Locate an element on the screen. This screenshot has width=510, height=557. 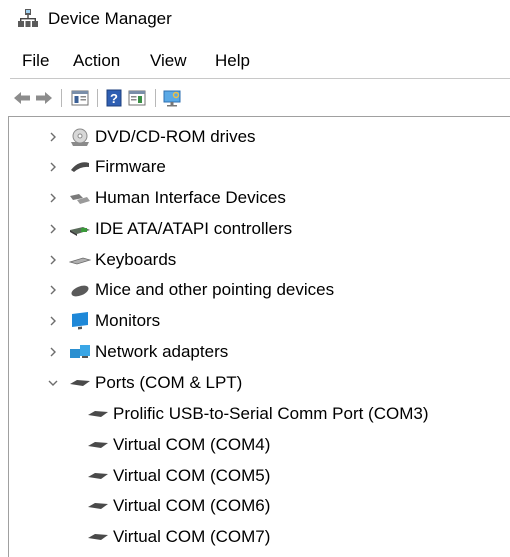
tree-item-firmware: Firmware is located at coordinates (104, 167).